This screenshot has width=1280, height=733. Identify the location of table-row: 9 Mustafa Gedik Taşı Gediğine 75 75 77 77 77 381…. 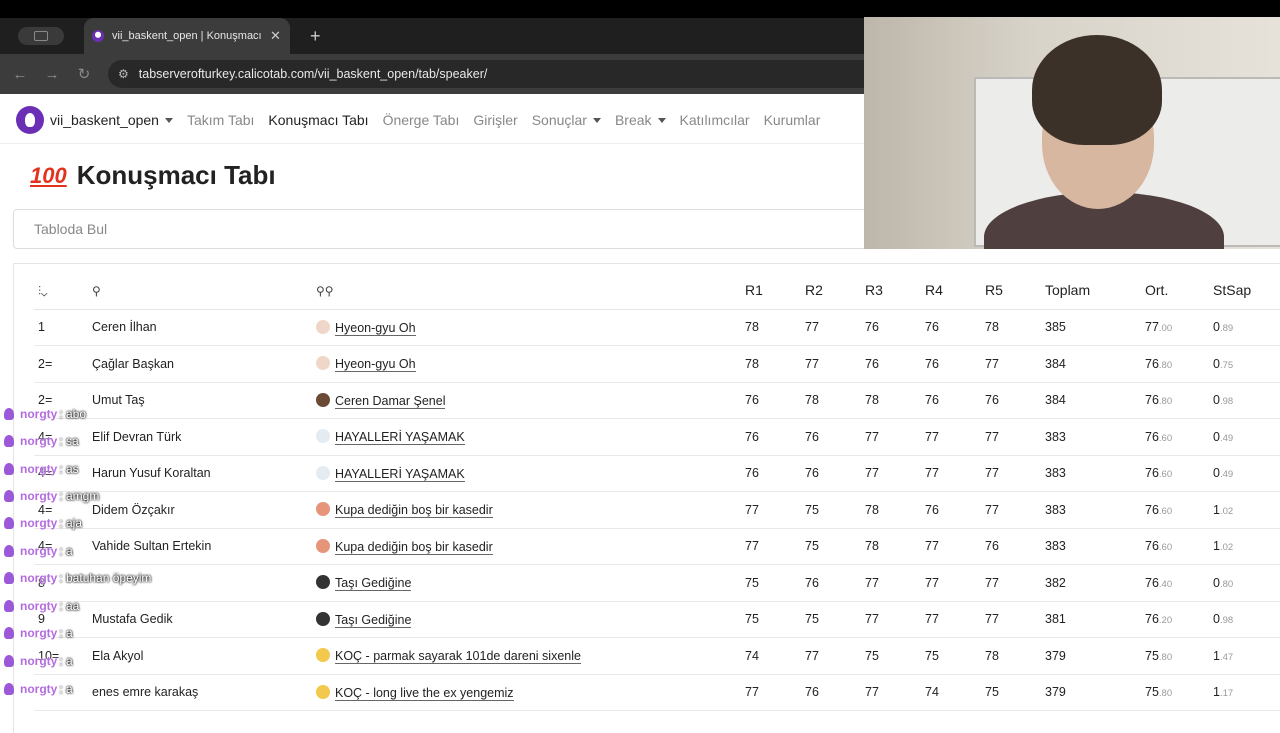
(657, 619).